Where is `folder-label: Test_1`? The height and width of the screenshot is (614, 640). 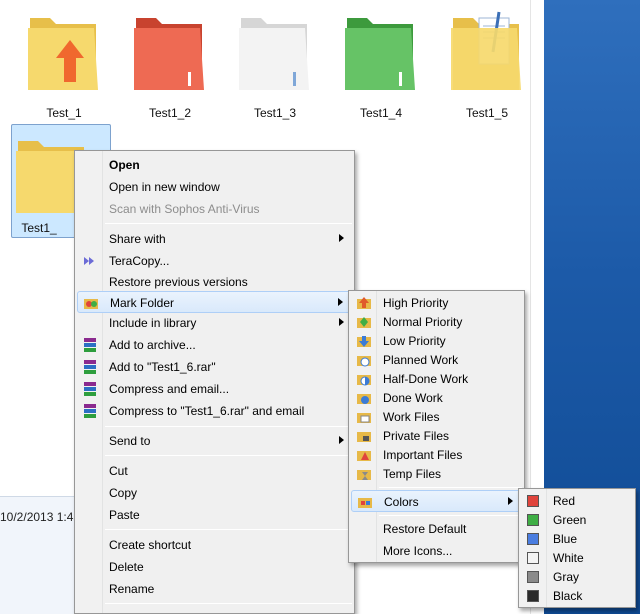
folder-label: Test_1 is located at coordinates (64, 113).